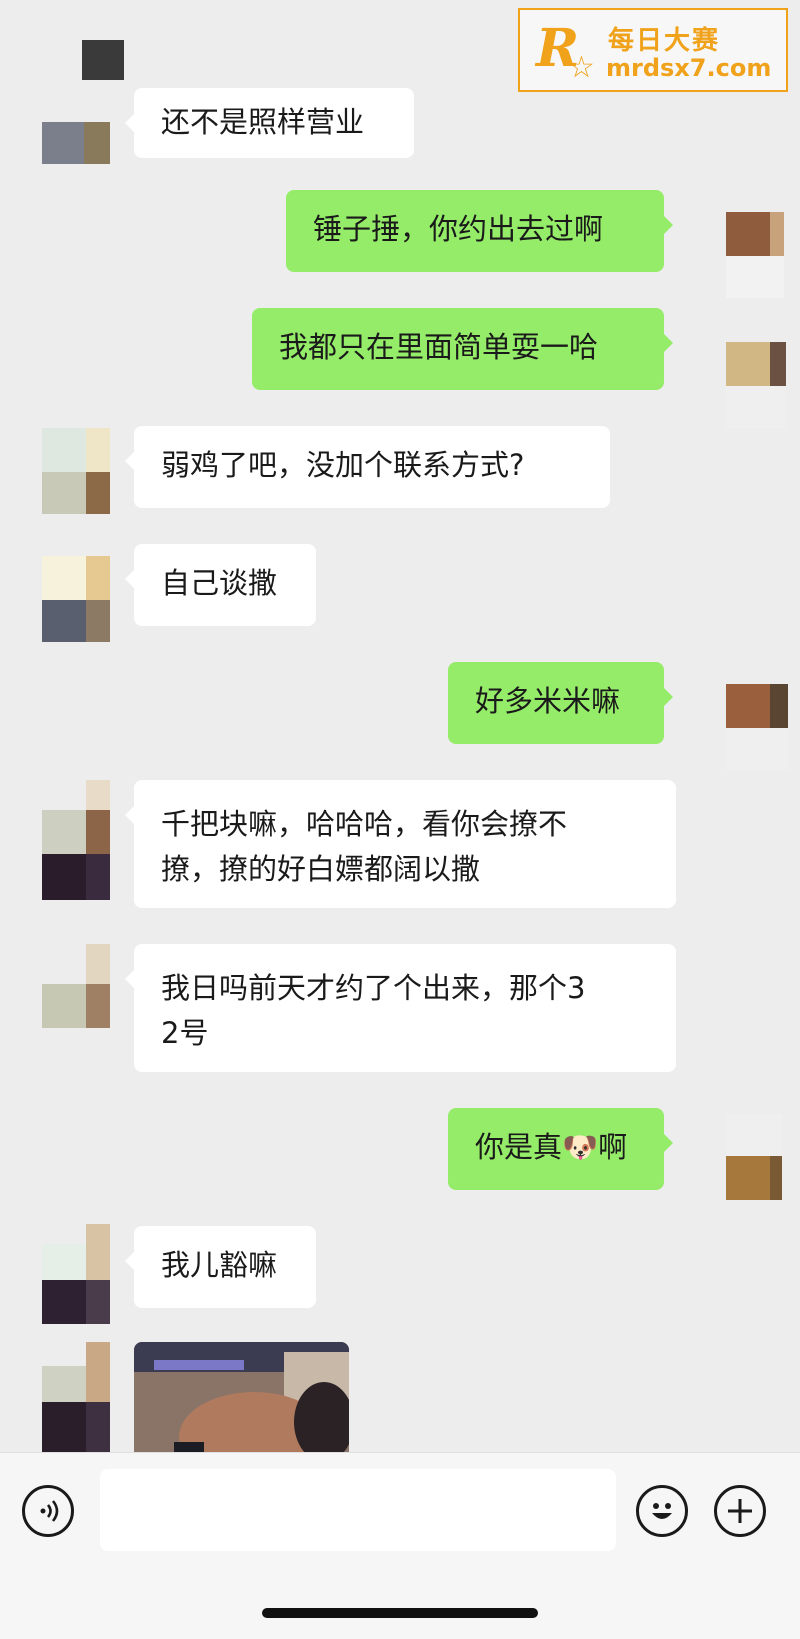 This screenshot has width=800, height=1639. What do you see at coordinates (462, 349) in the screenshot?
I see `message-bubble-outgoing: 我都只在里面简单耍一哈` at bounding box center [462, 349].